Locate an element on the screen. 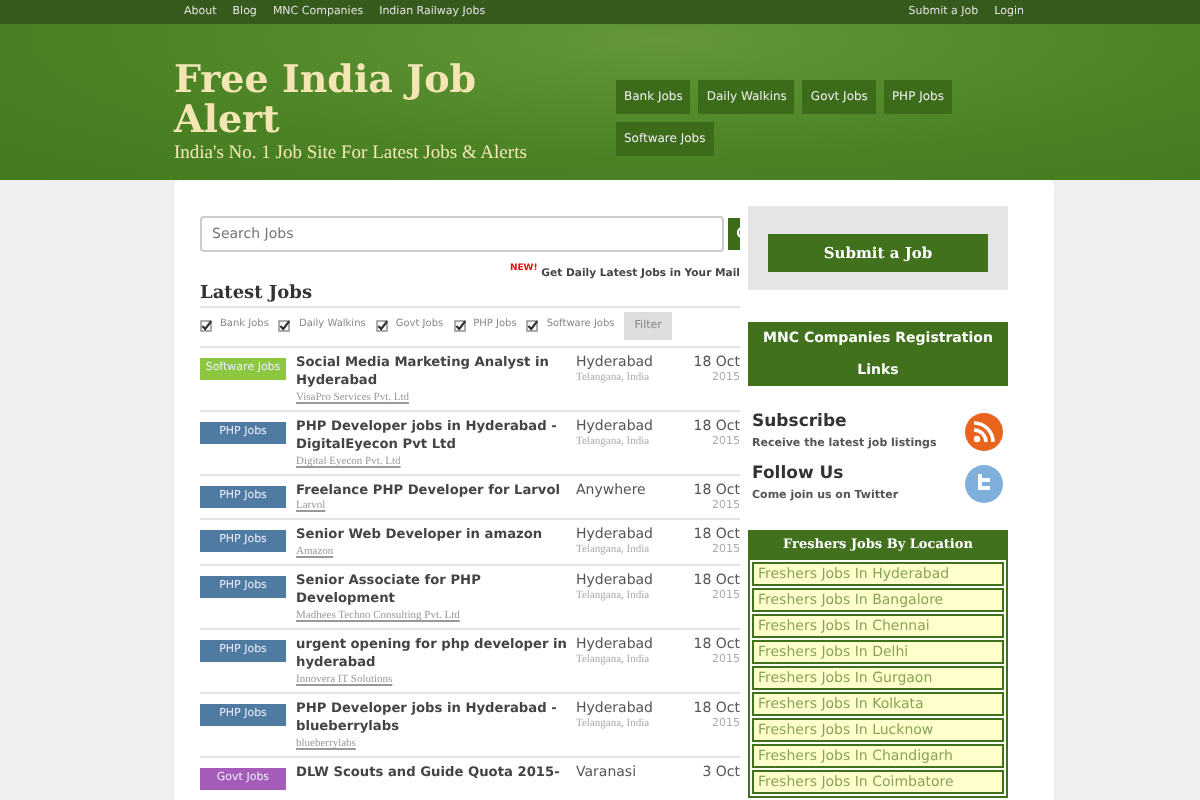 This screenshot has height=800, width=1200. site-title: Free India Job Alert is located at coordinates (326, 100).